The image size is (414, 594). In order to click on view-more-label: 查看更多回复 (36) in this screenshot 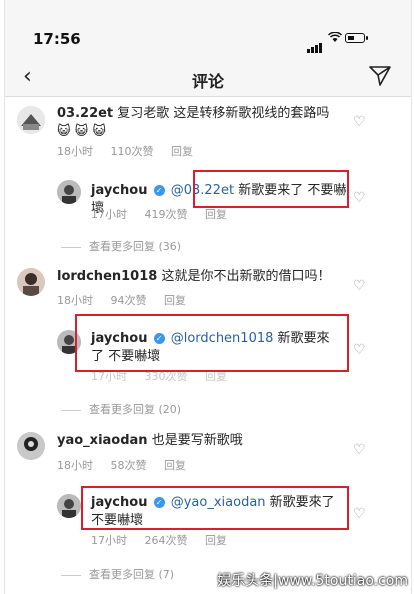, I will do `click(135, 246)`.